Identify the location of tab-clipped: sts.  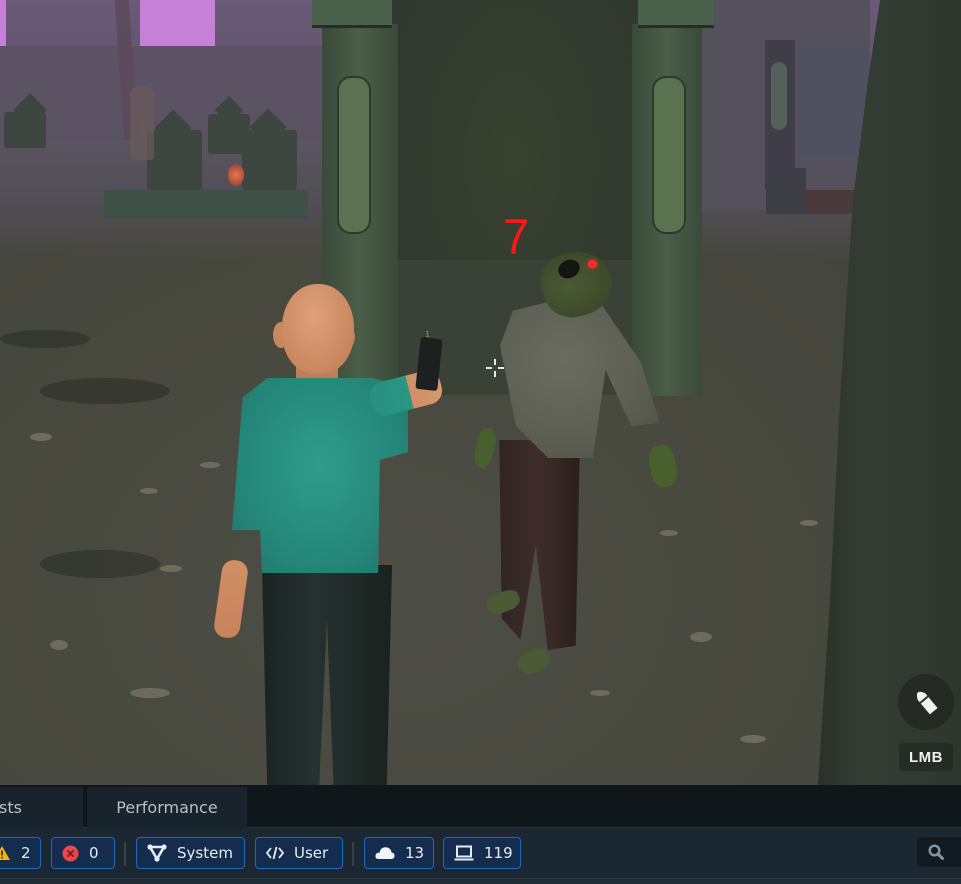
(41, 807).